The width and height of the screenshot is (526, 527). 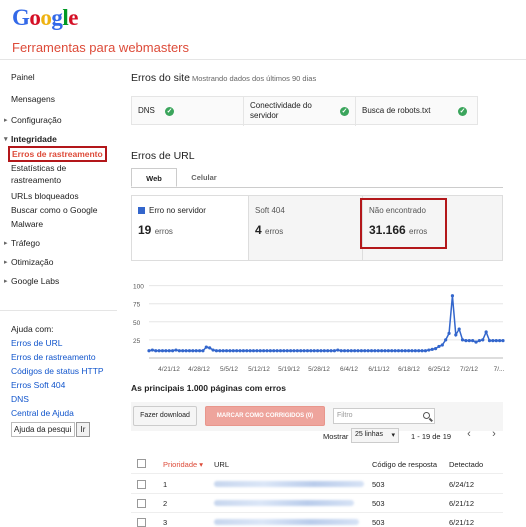 What do you see at coordinates (57, 154) in the screenshot?
I see `sidebar-item-erros-de-rastreamento: Erros de rastreamento` at bounding box center [57, 154].